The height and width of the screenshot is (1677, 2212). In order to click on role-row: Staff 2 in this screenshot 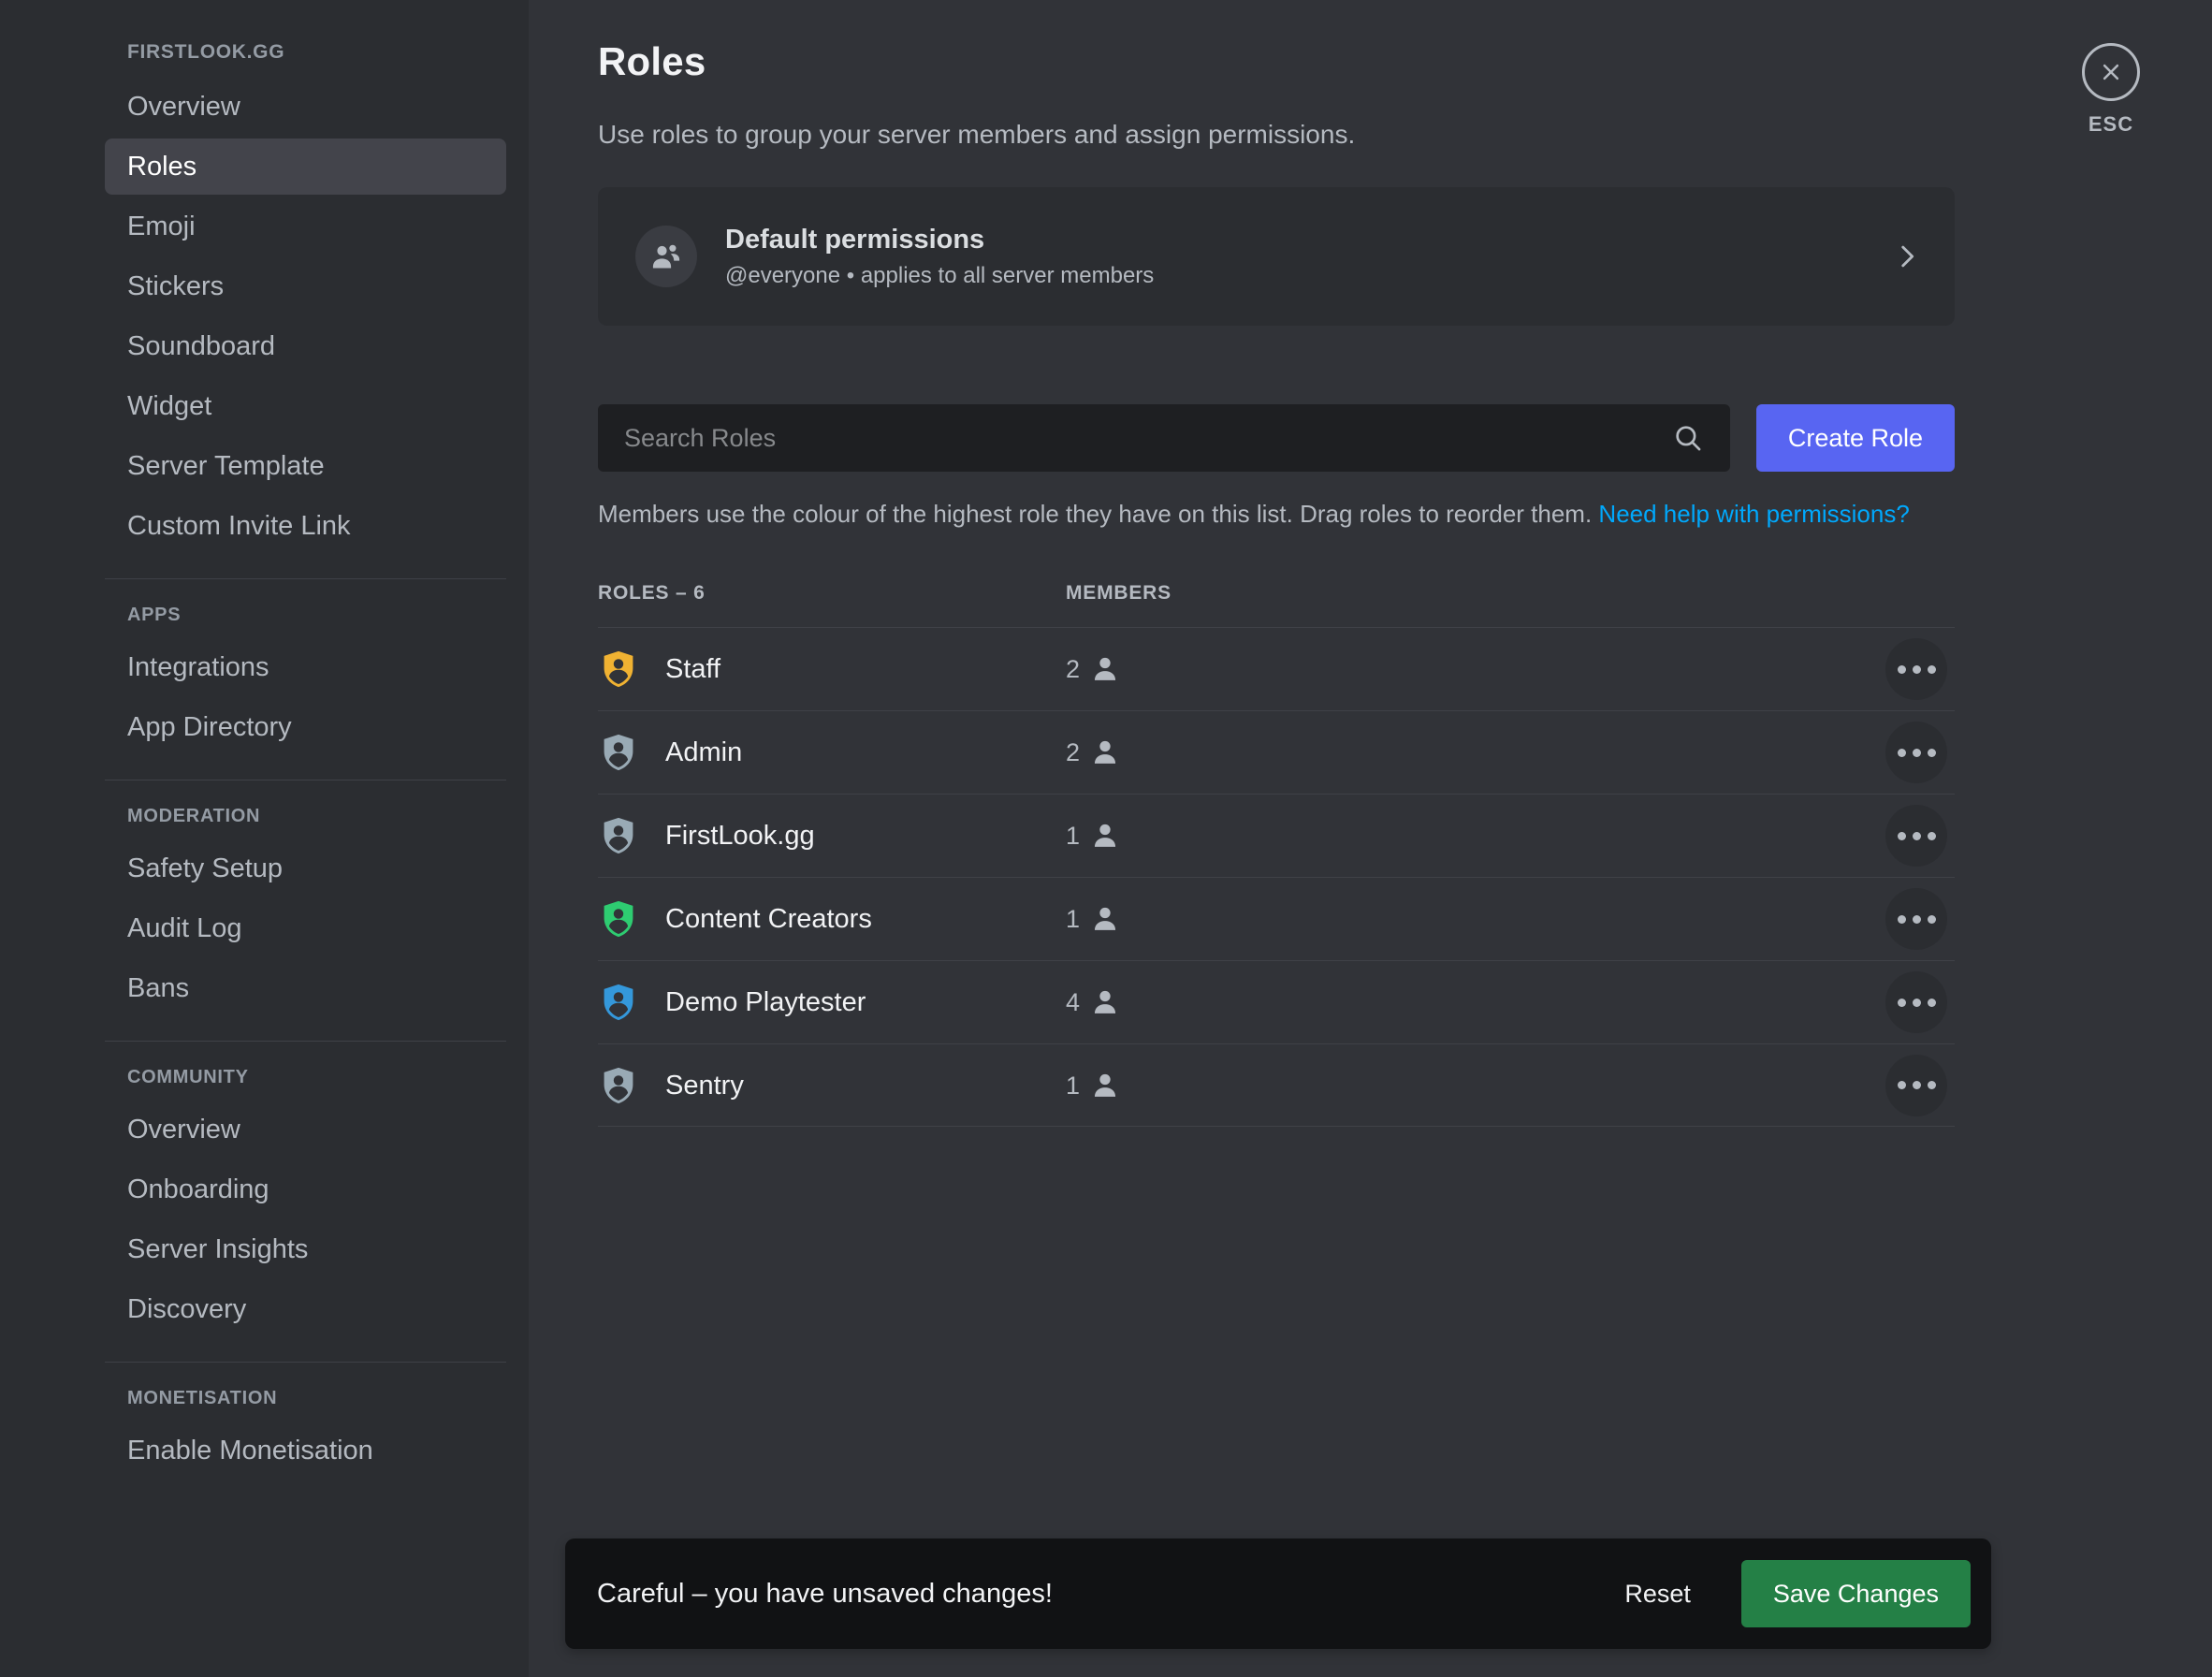, I will do `click(1276, 668)`.